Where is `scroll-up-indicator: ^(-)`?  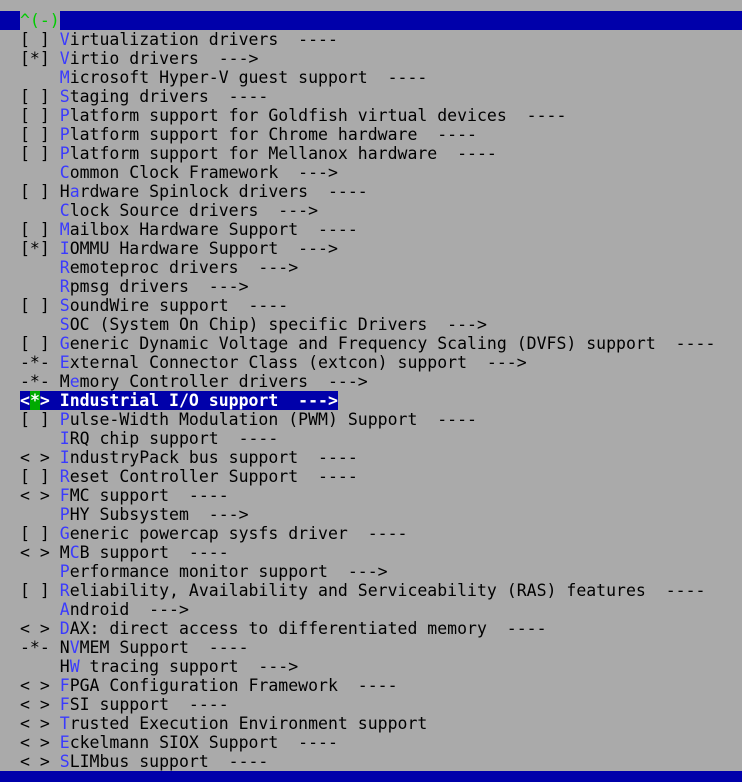
scroll-up-indicator: ^(-) is located at coordinates (40, 20).